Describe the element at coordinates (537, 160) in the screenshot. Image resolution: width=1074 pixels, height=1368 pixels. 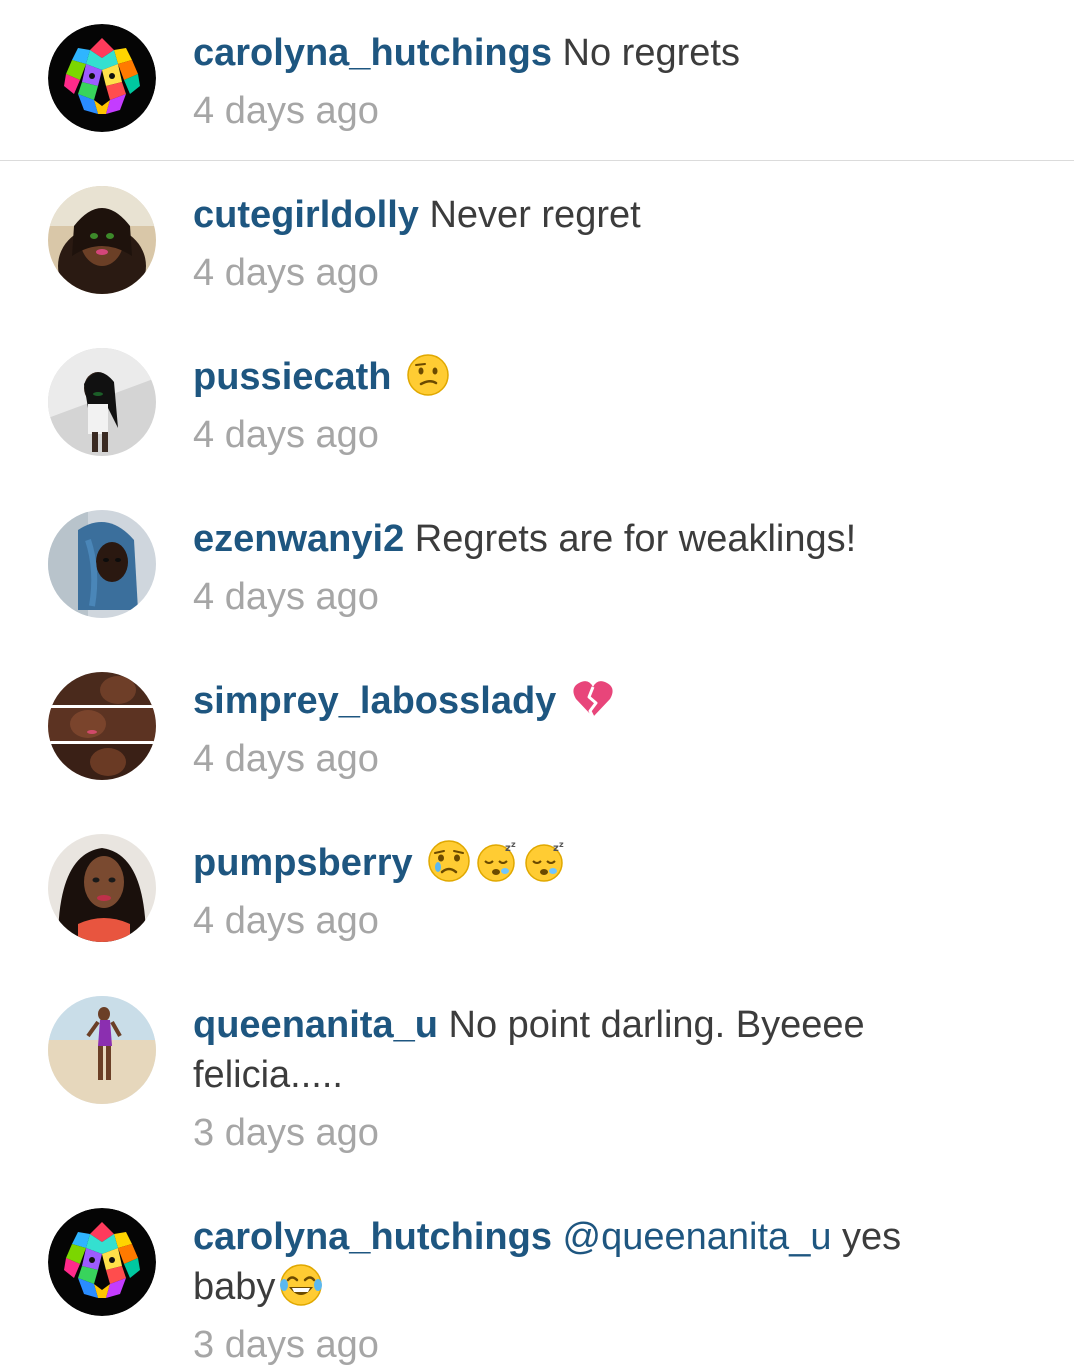
I see `divider` at that location.